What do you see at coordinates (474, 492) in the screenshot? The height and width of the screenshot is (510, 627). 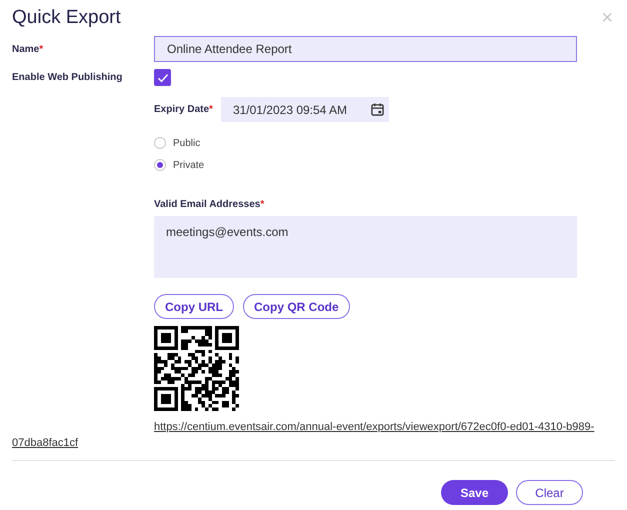 I see `save-button: Save` at bounding box center [474, 492].